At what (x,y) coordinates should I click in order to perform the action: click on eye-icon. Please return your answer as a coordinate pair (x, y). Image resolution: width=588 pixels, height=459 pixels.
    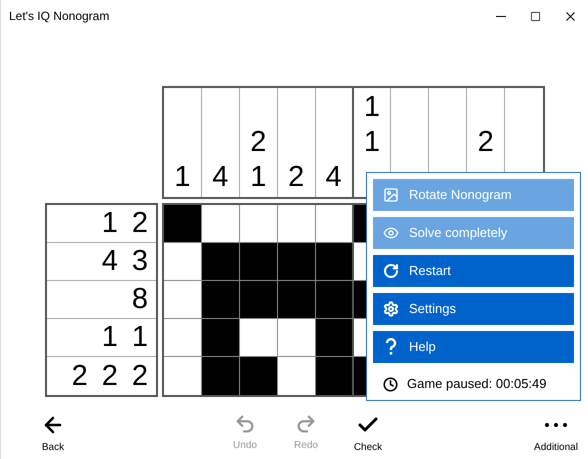
    Looking at the image, I should click on (391, 233).